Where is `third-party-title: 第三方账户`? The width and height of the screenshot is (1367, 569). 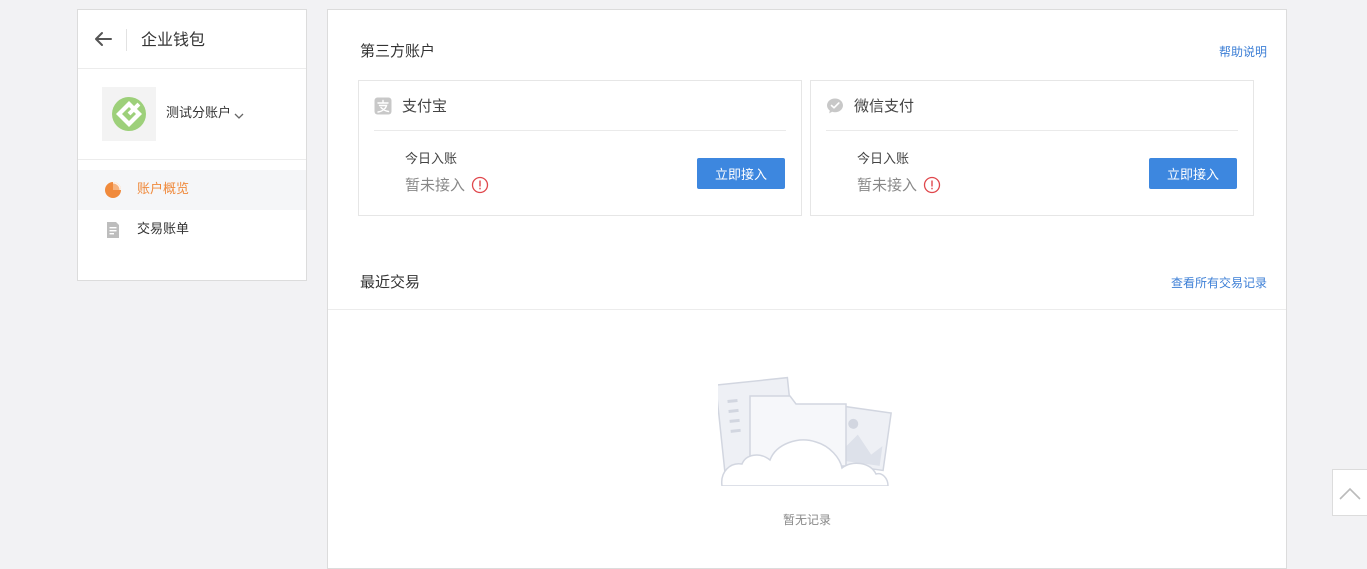
third-party-title: 第三方账户 is located at coordinates (398, 51).